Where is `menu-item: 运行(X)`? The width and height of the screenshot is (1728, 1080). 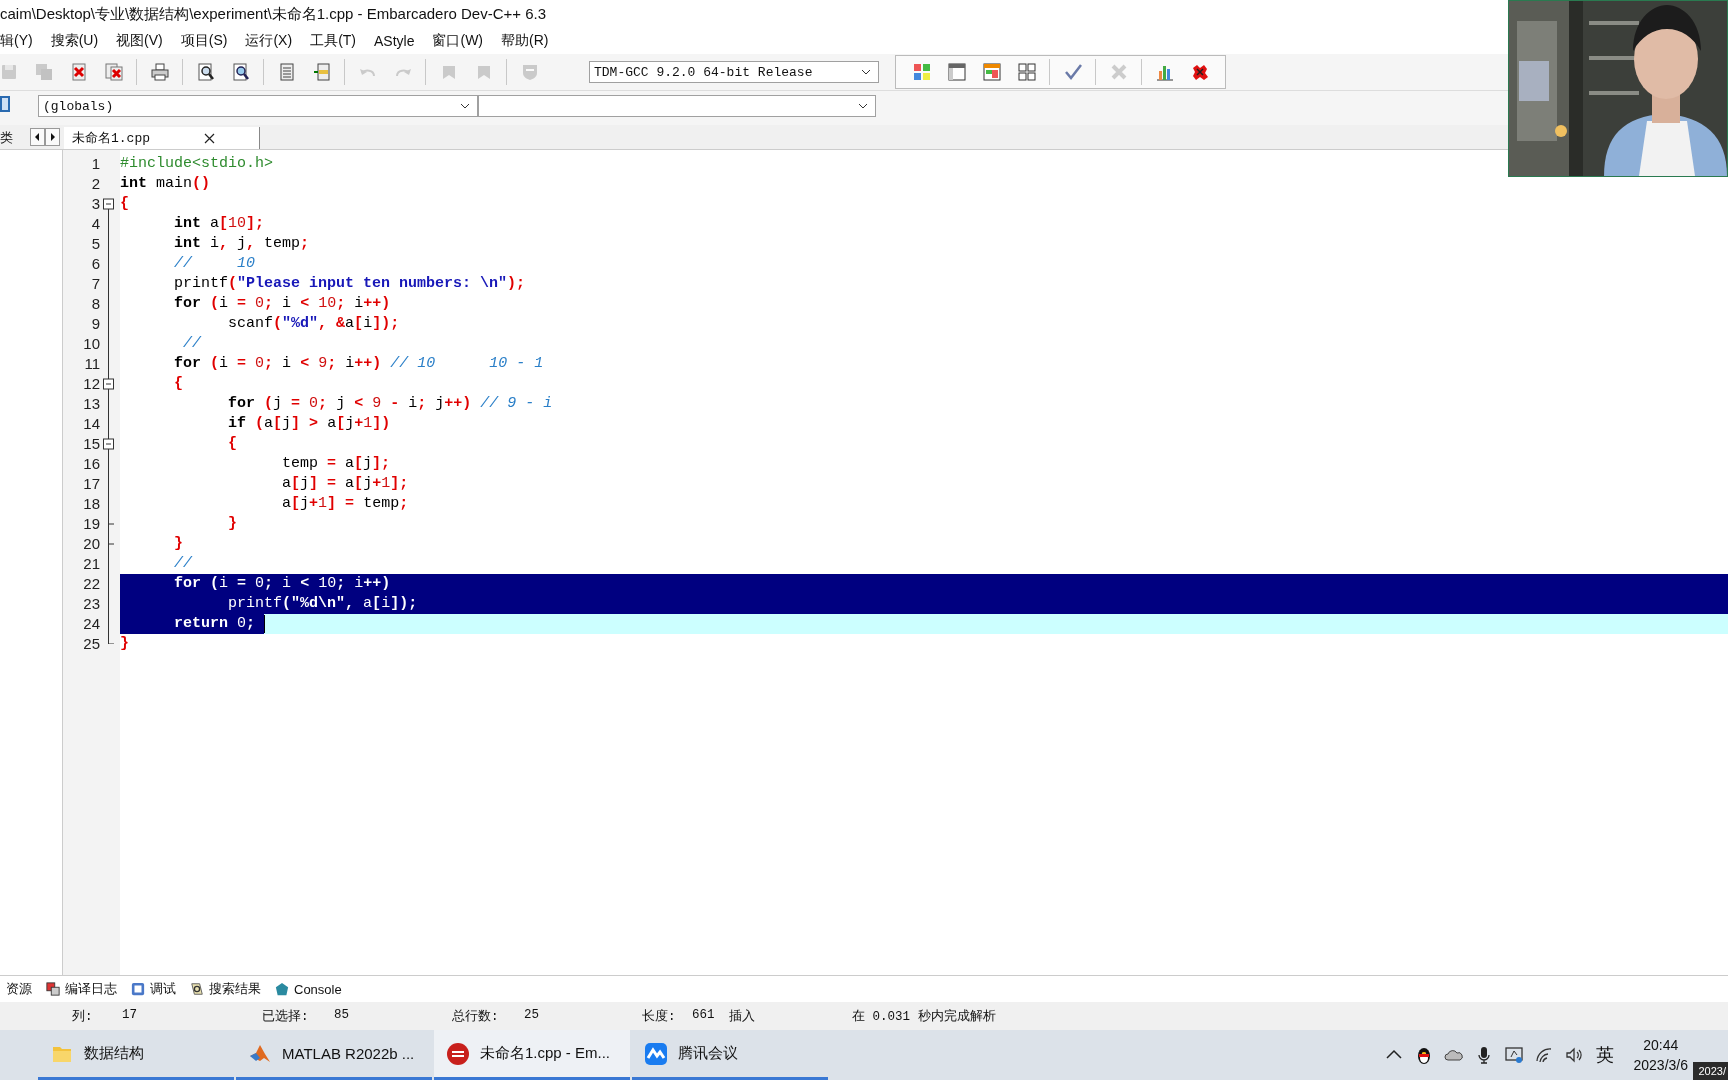 menu-item: 运行(X) is located at coordinates (273, 41).